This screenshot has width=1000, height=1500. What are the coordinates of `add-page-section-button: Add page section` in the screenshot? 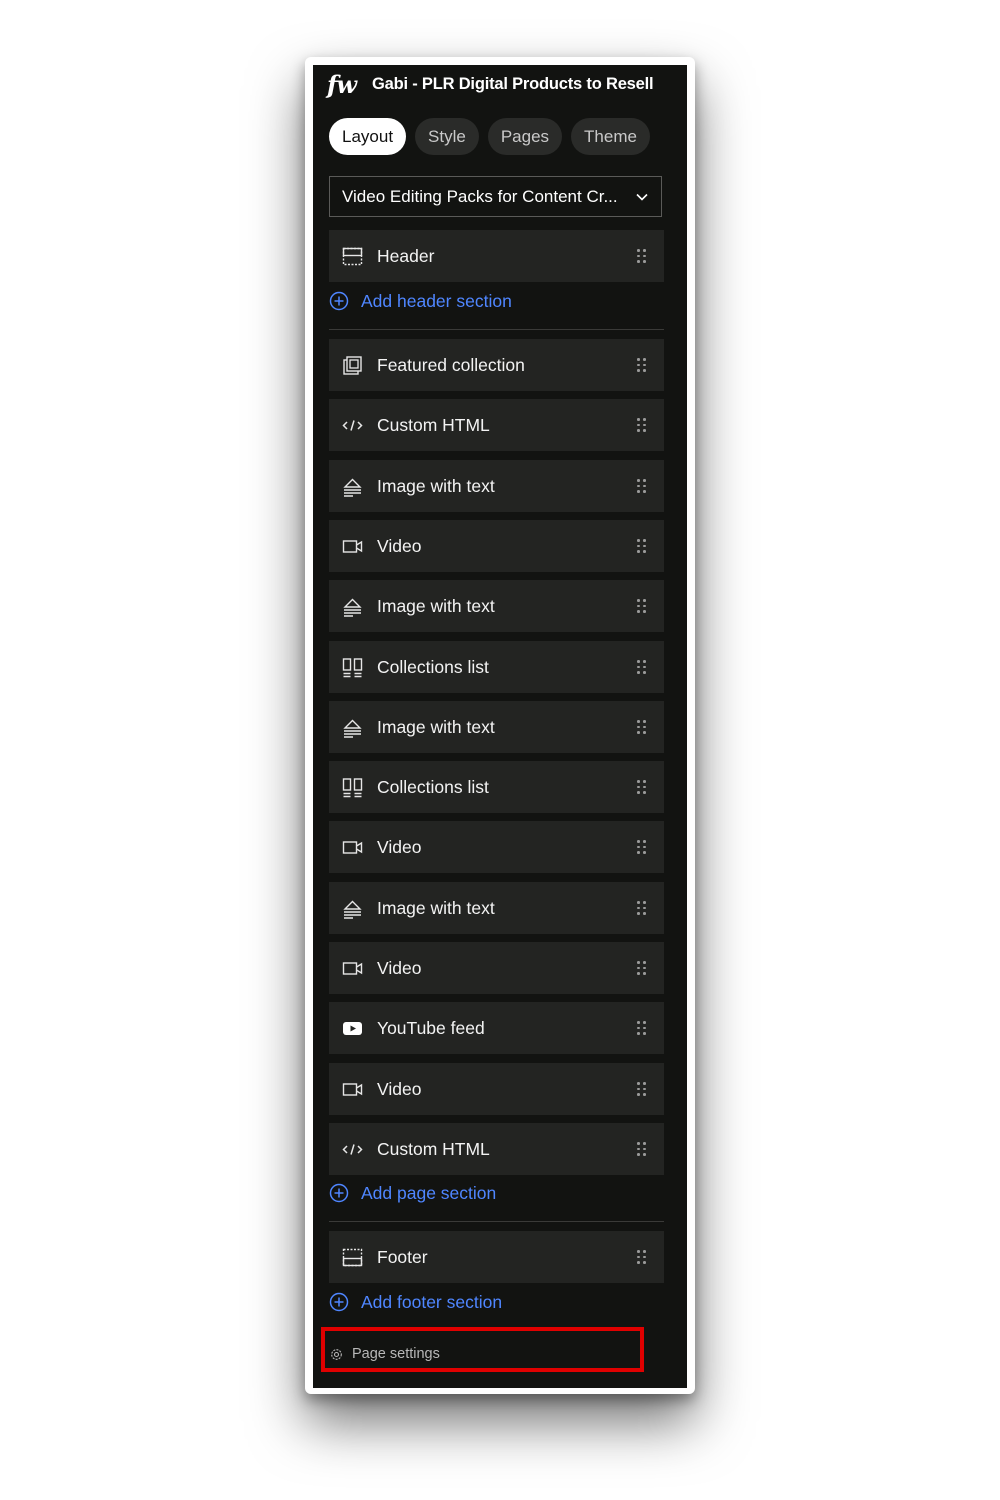 It's located at (412, 1193).